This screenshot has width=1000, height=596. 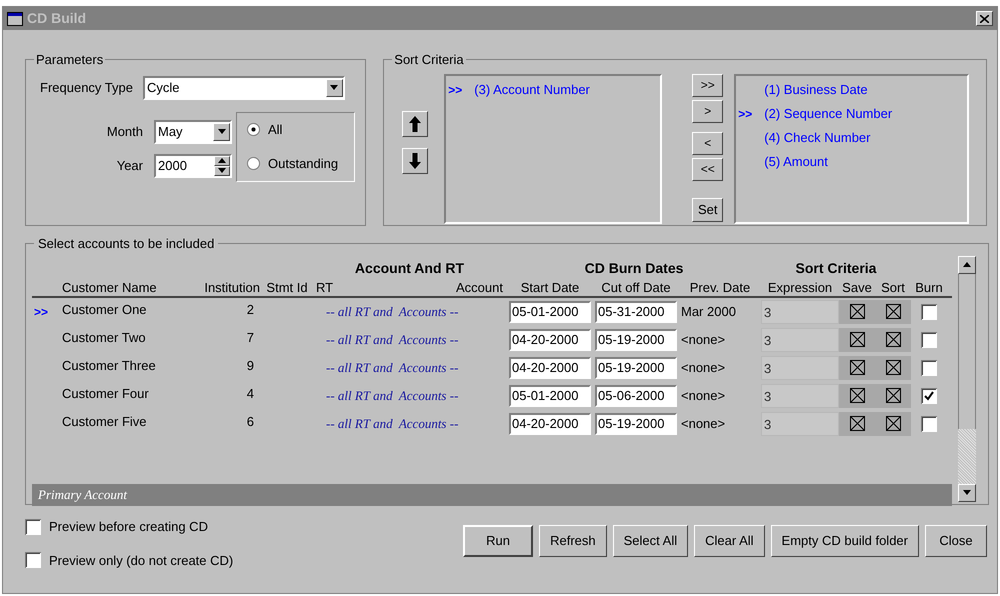 I want to click on column-group-header: CD Burn Dates, so click(x=634, y=268).